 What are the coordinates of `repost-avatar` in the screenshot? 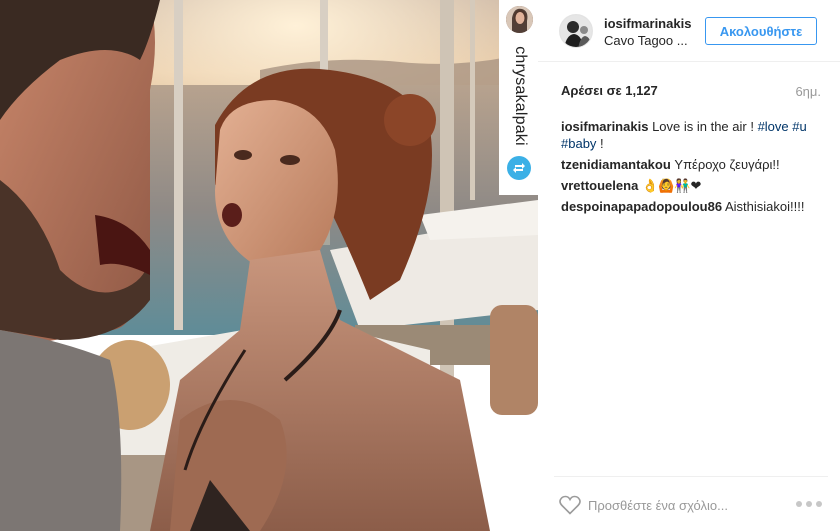 It's located at (519, 19).